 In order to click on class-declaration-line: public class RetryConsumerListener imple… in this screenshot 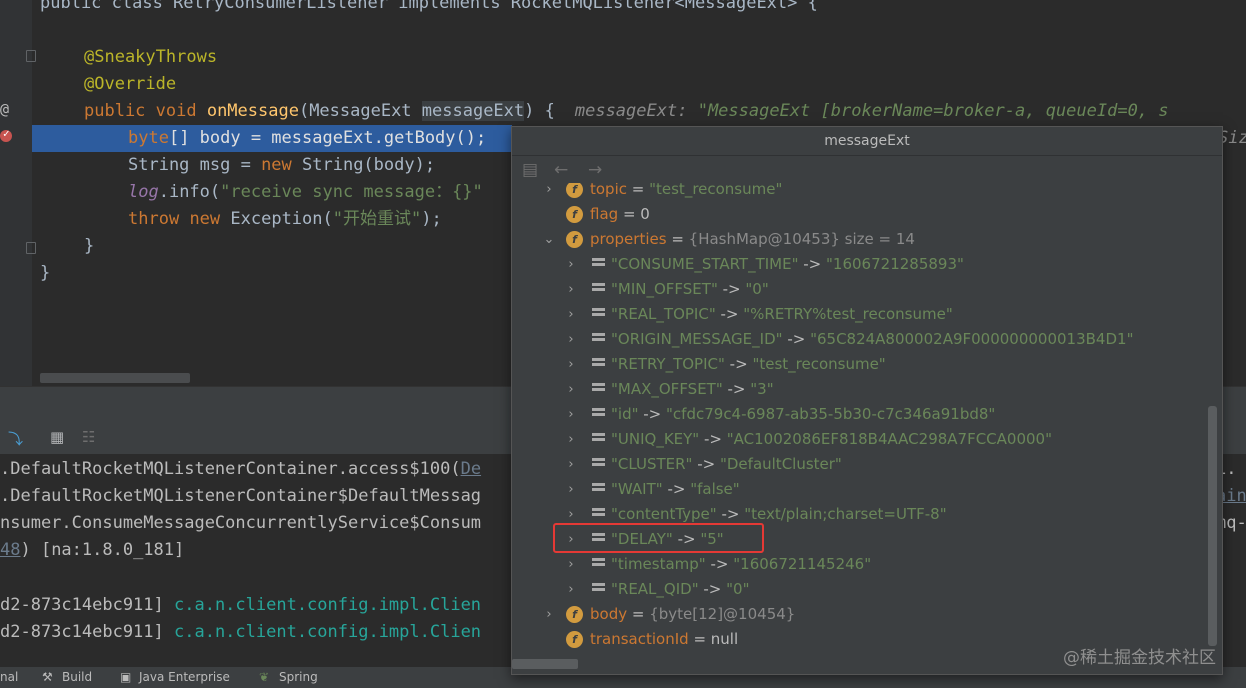, I will do `click(429, 6)`.